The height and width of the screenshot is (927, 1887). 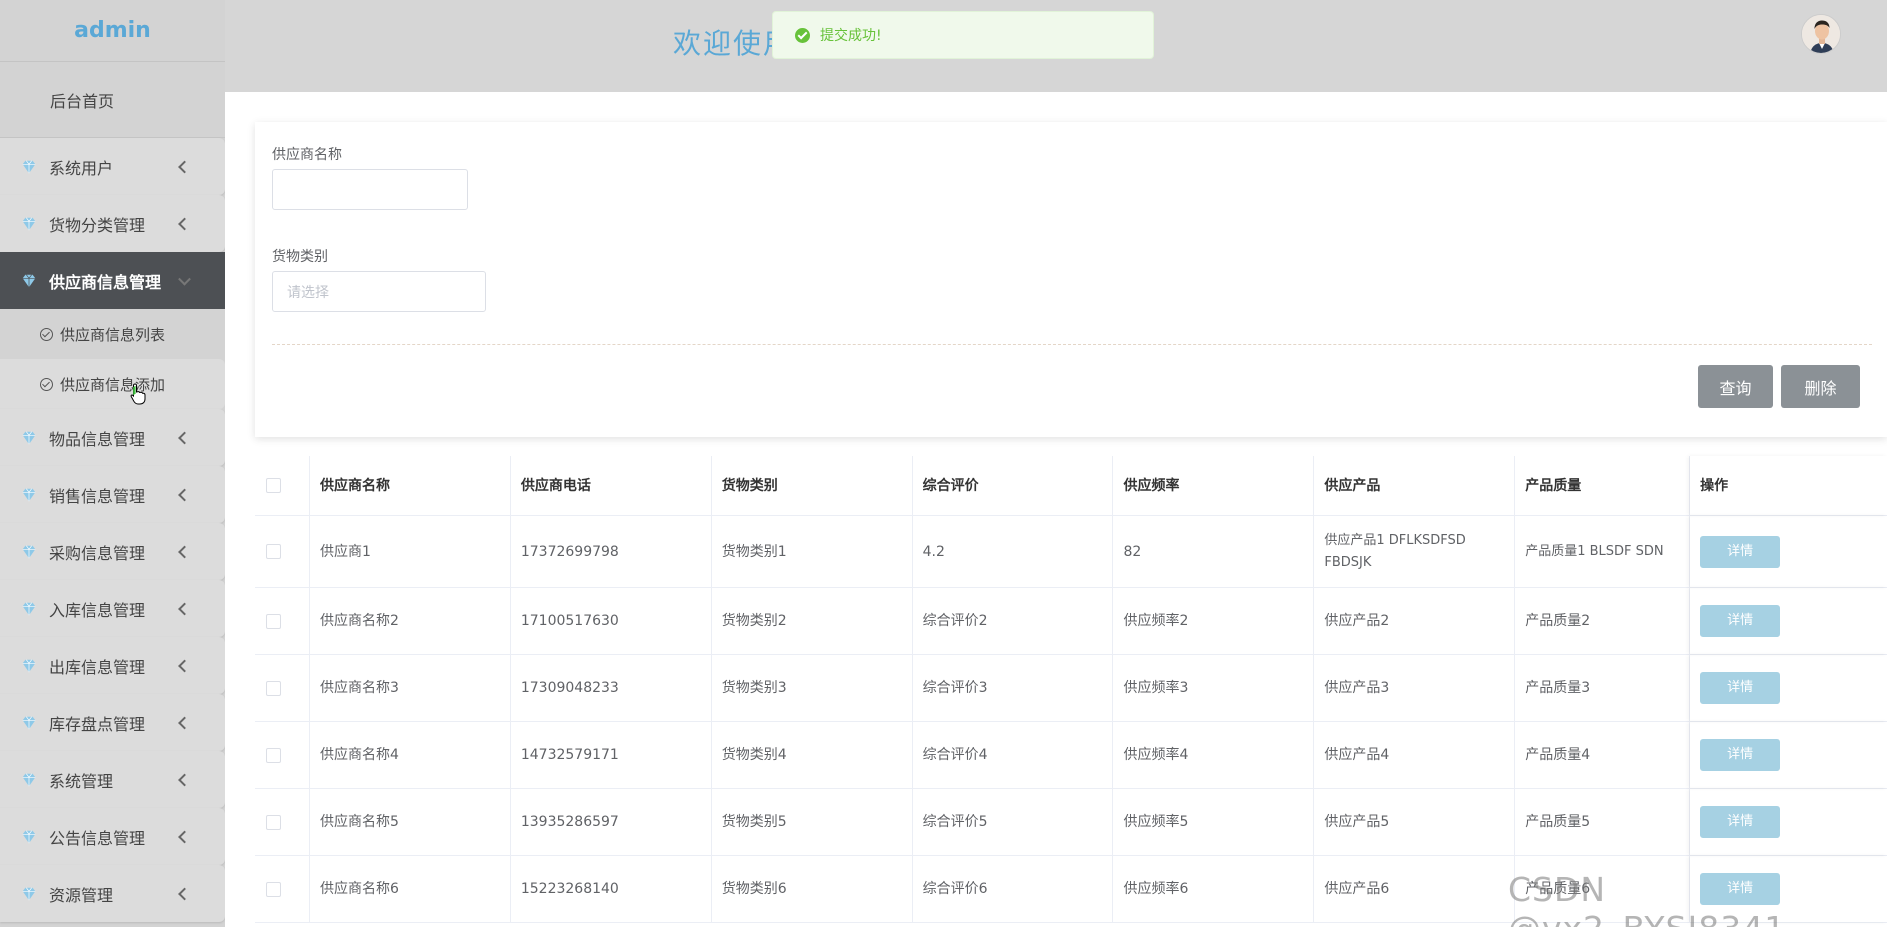 What do you see at coordinates (410, 688) in the screenshot?
I see `table-cell: 供应商名称3` at bounding box center [410, 688].